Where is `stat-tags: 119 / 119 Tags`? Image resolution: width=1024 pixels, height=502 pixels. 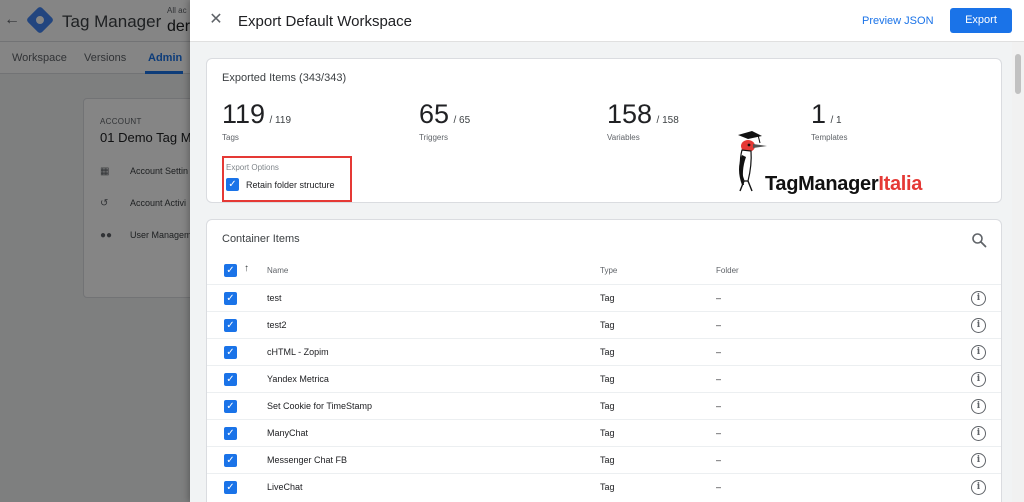 stat-tags: 119 / 119 Tags is located at coordinates (256, 120).